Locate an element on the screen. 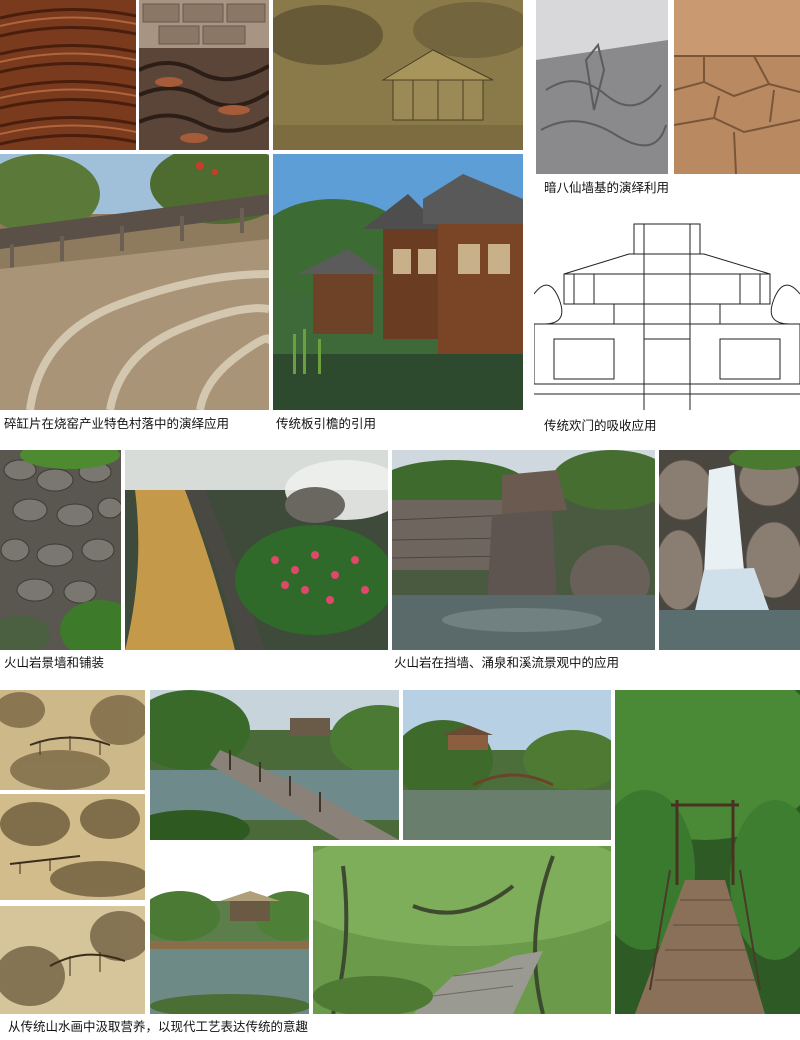 Image resolution: width=800 pixels, height=1040 pixels. photo-arch-bridge-pavilion is located at coordinates (507, 765).